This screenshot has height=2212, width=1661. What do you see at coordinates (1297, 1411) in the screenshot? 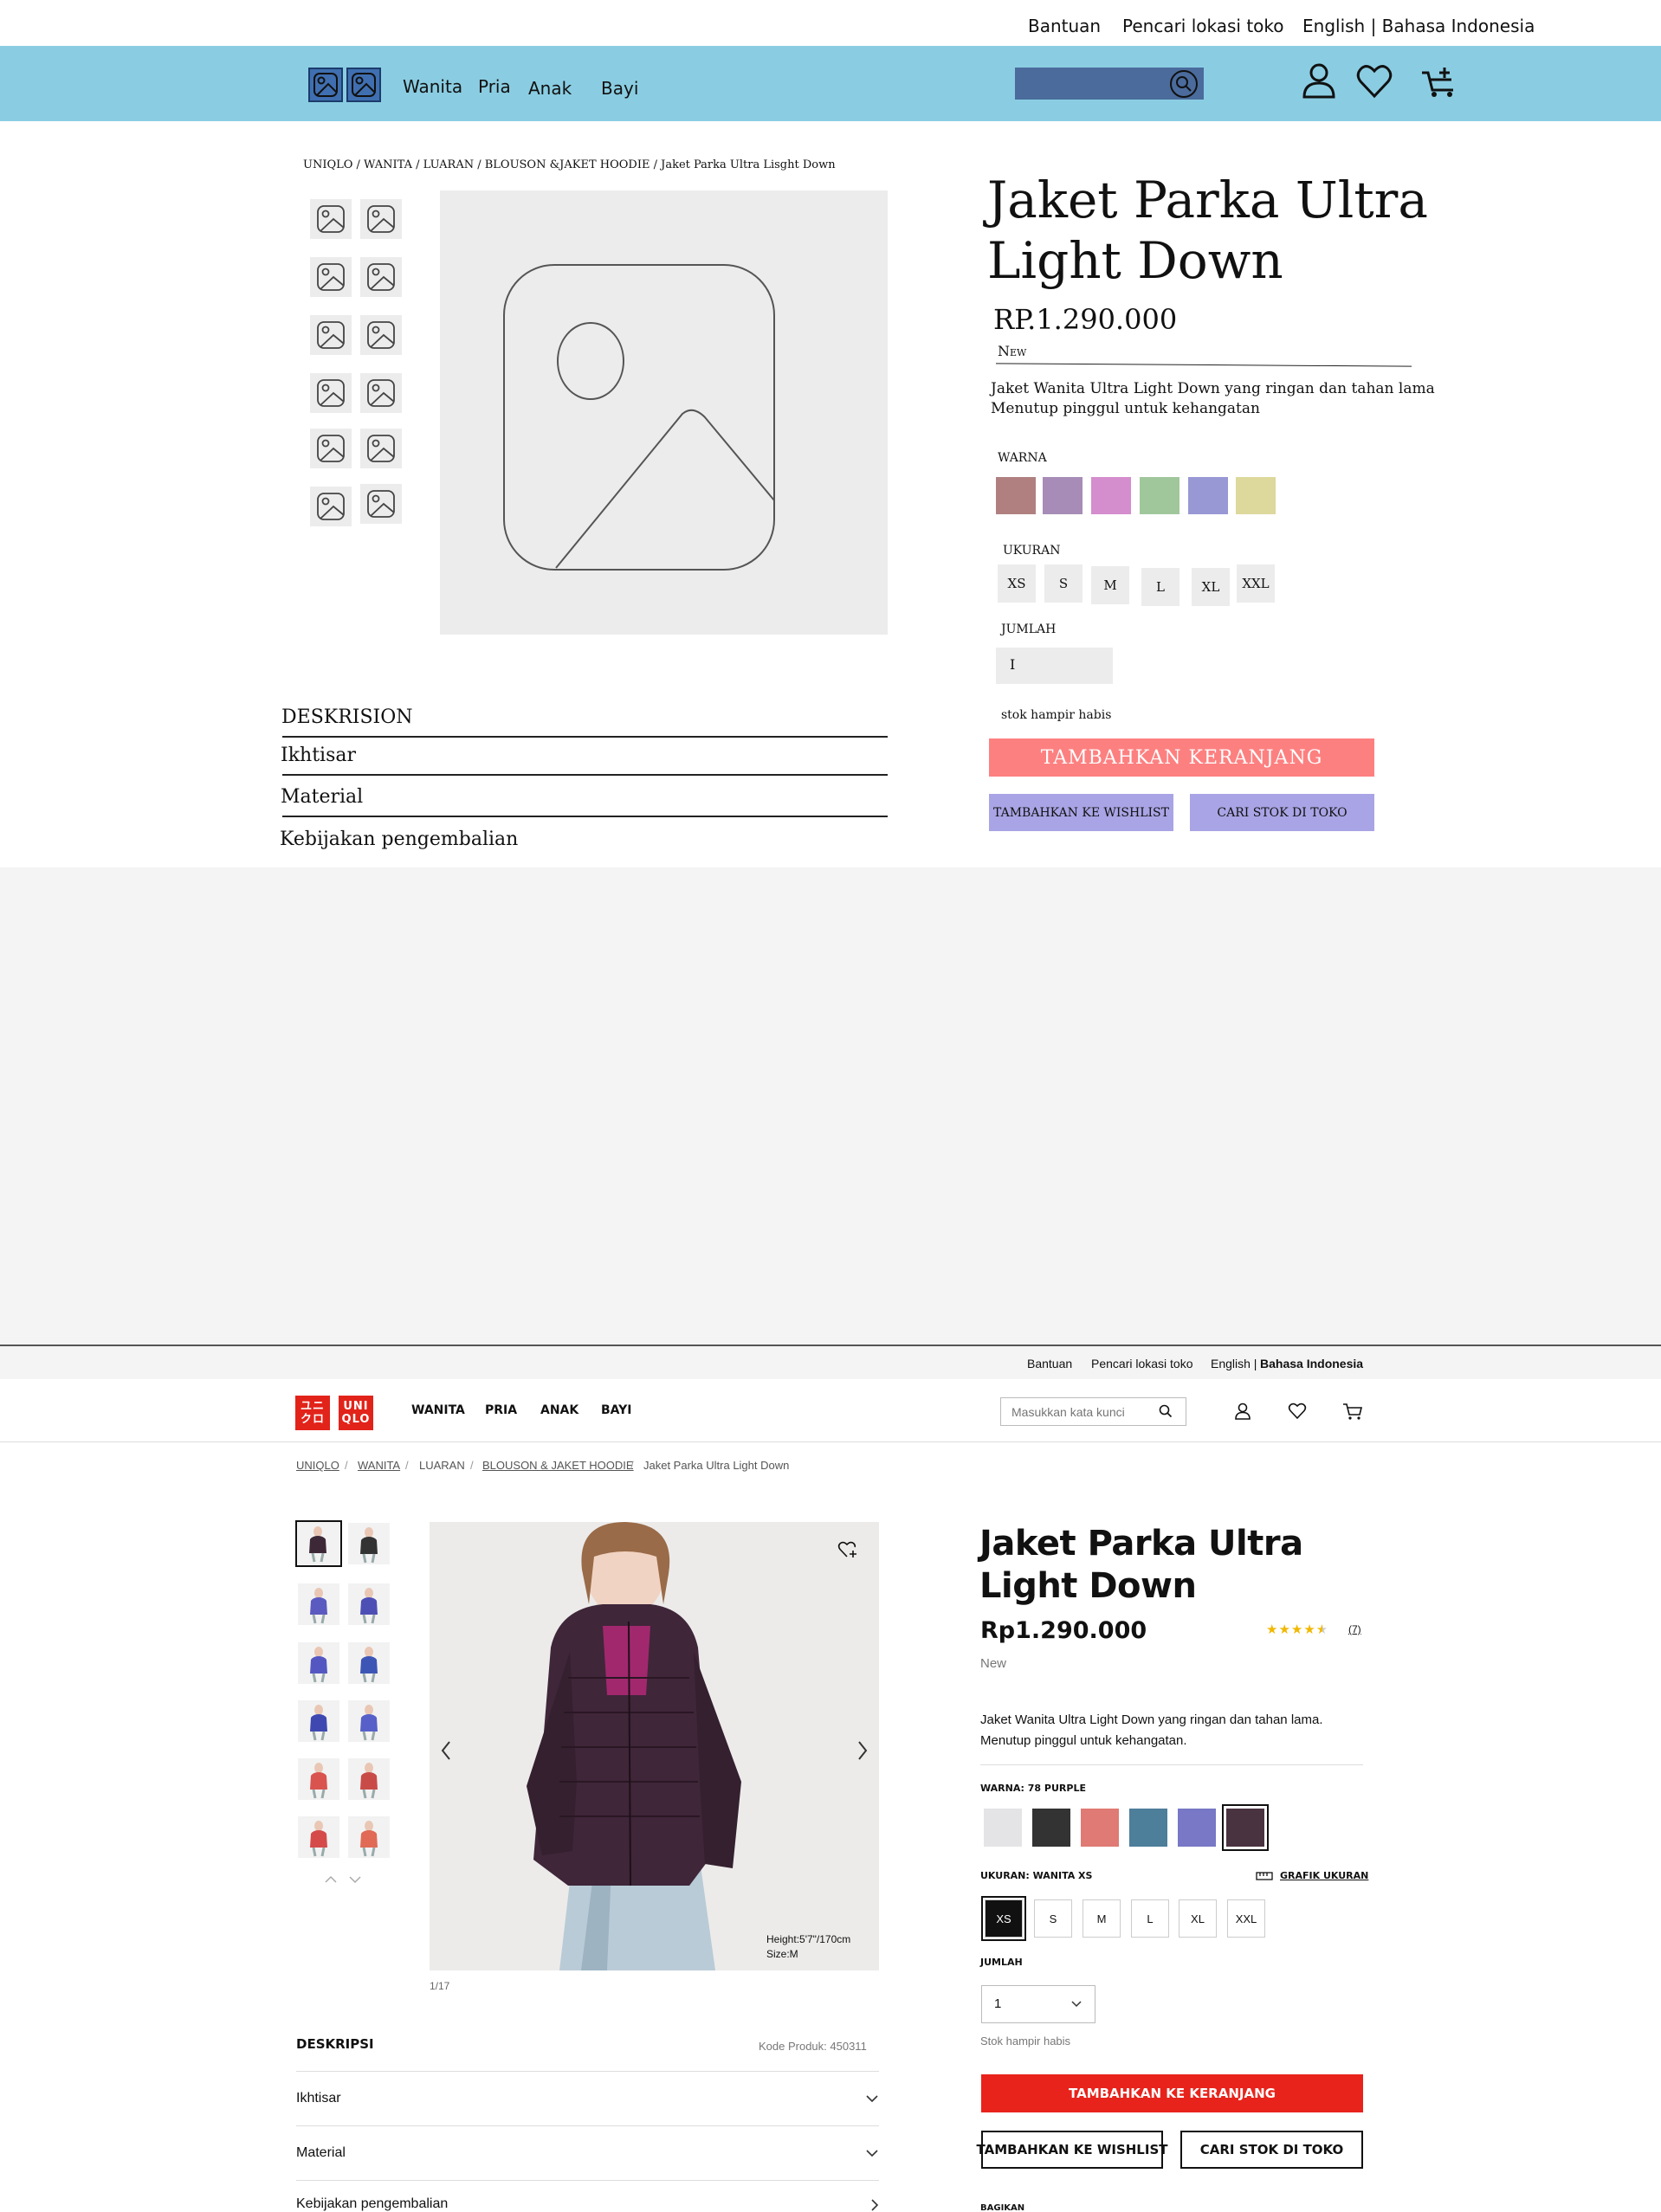
I see `wishlist-heart-icon` at bounding box center [1297, 1411].